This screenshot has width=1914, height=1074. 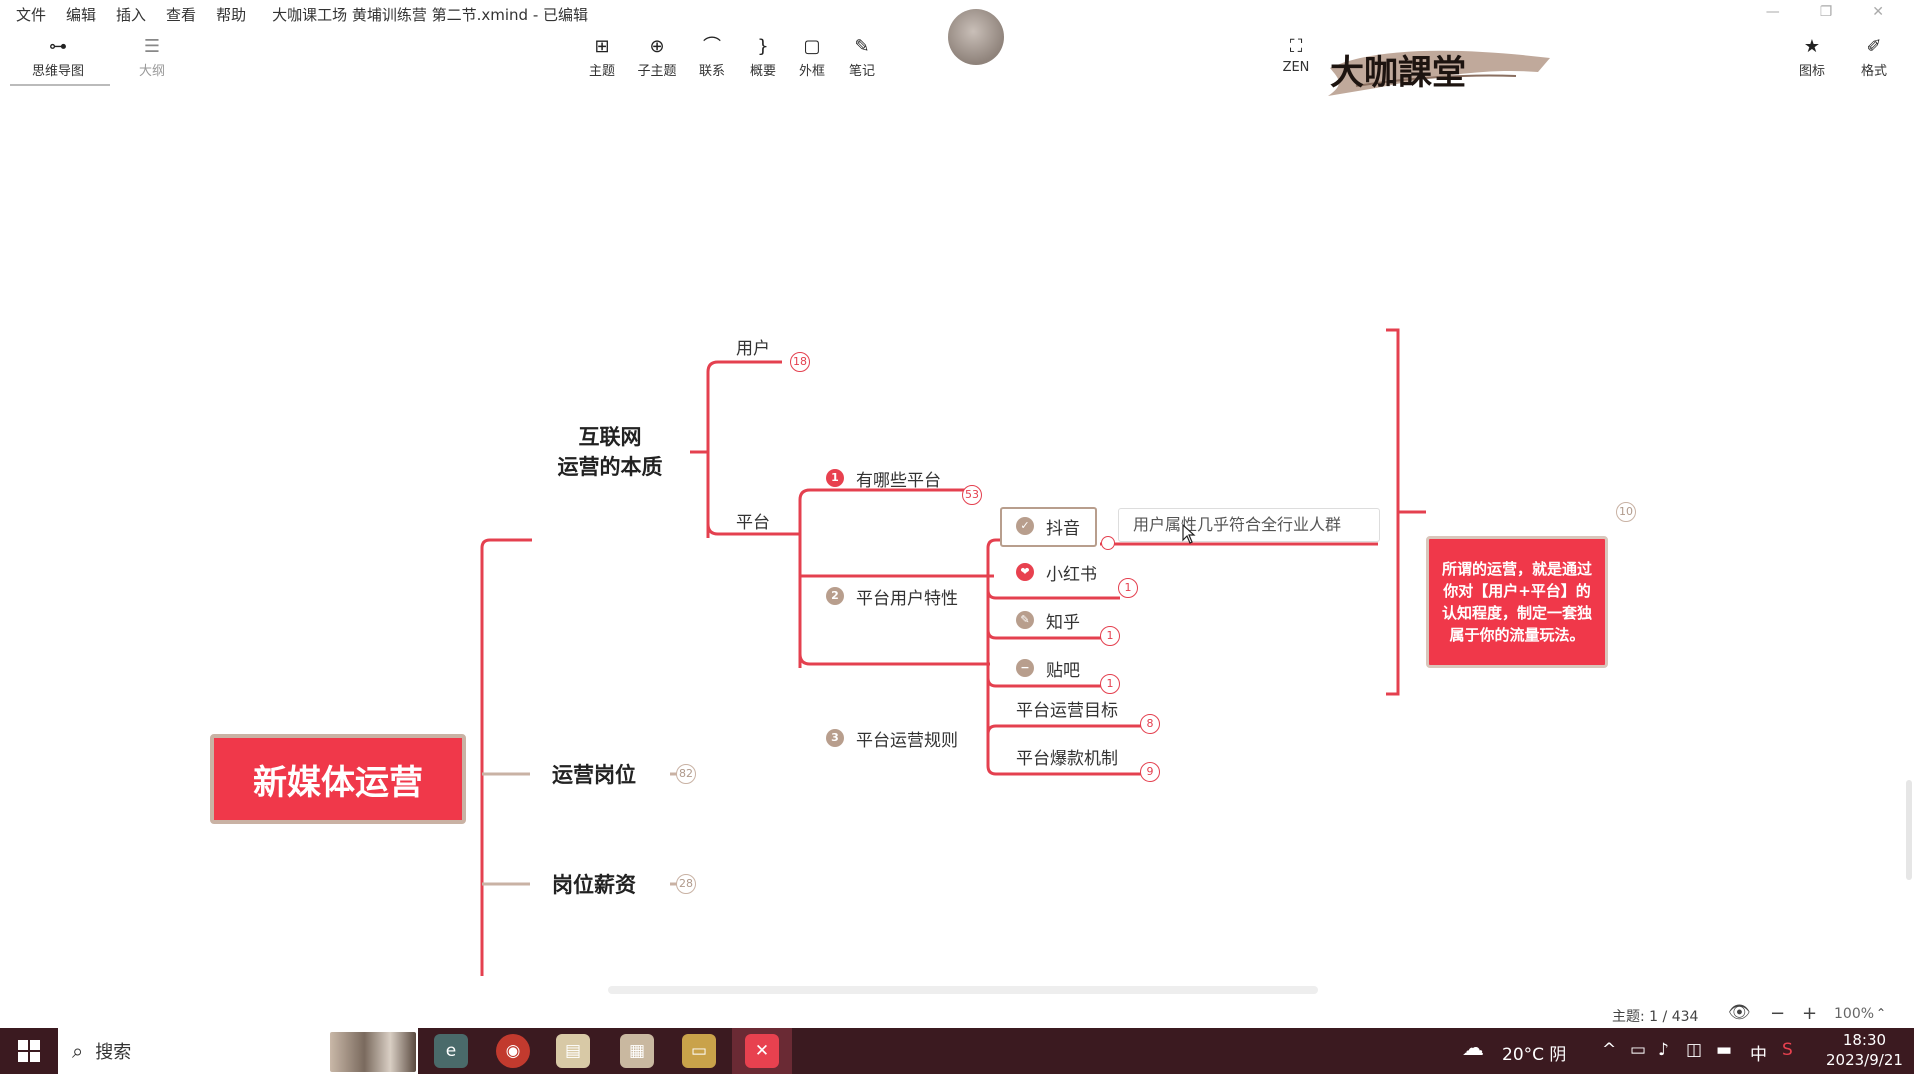 What do you see at coordinates (907, 596) in the screenshot?
I see `topic-user-traits: 平台用户特性` at bounding box center [907, 596].